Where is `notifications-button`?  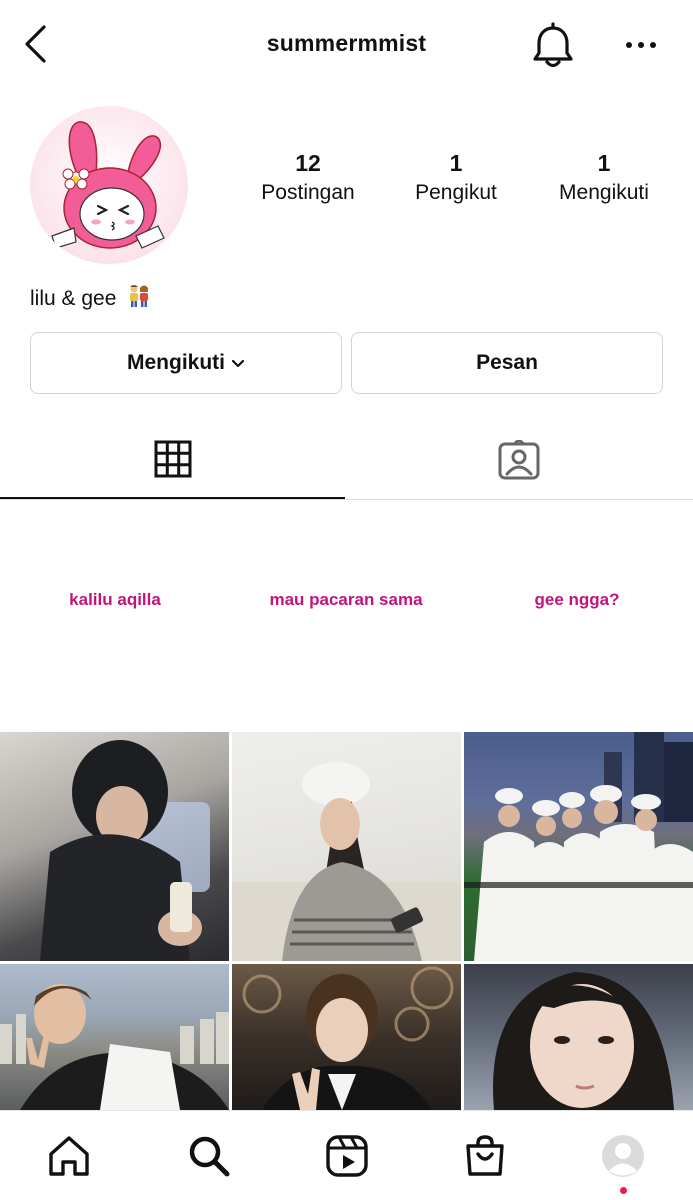 notifications-button is located at coordinates (553, 46).